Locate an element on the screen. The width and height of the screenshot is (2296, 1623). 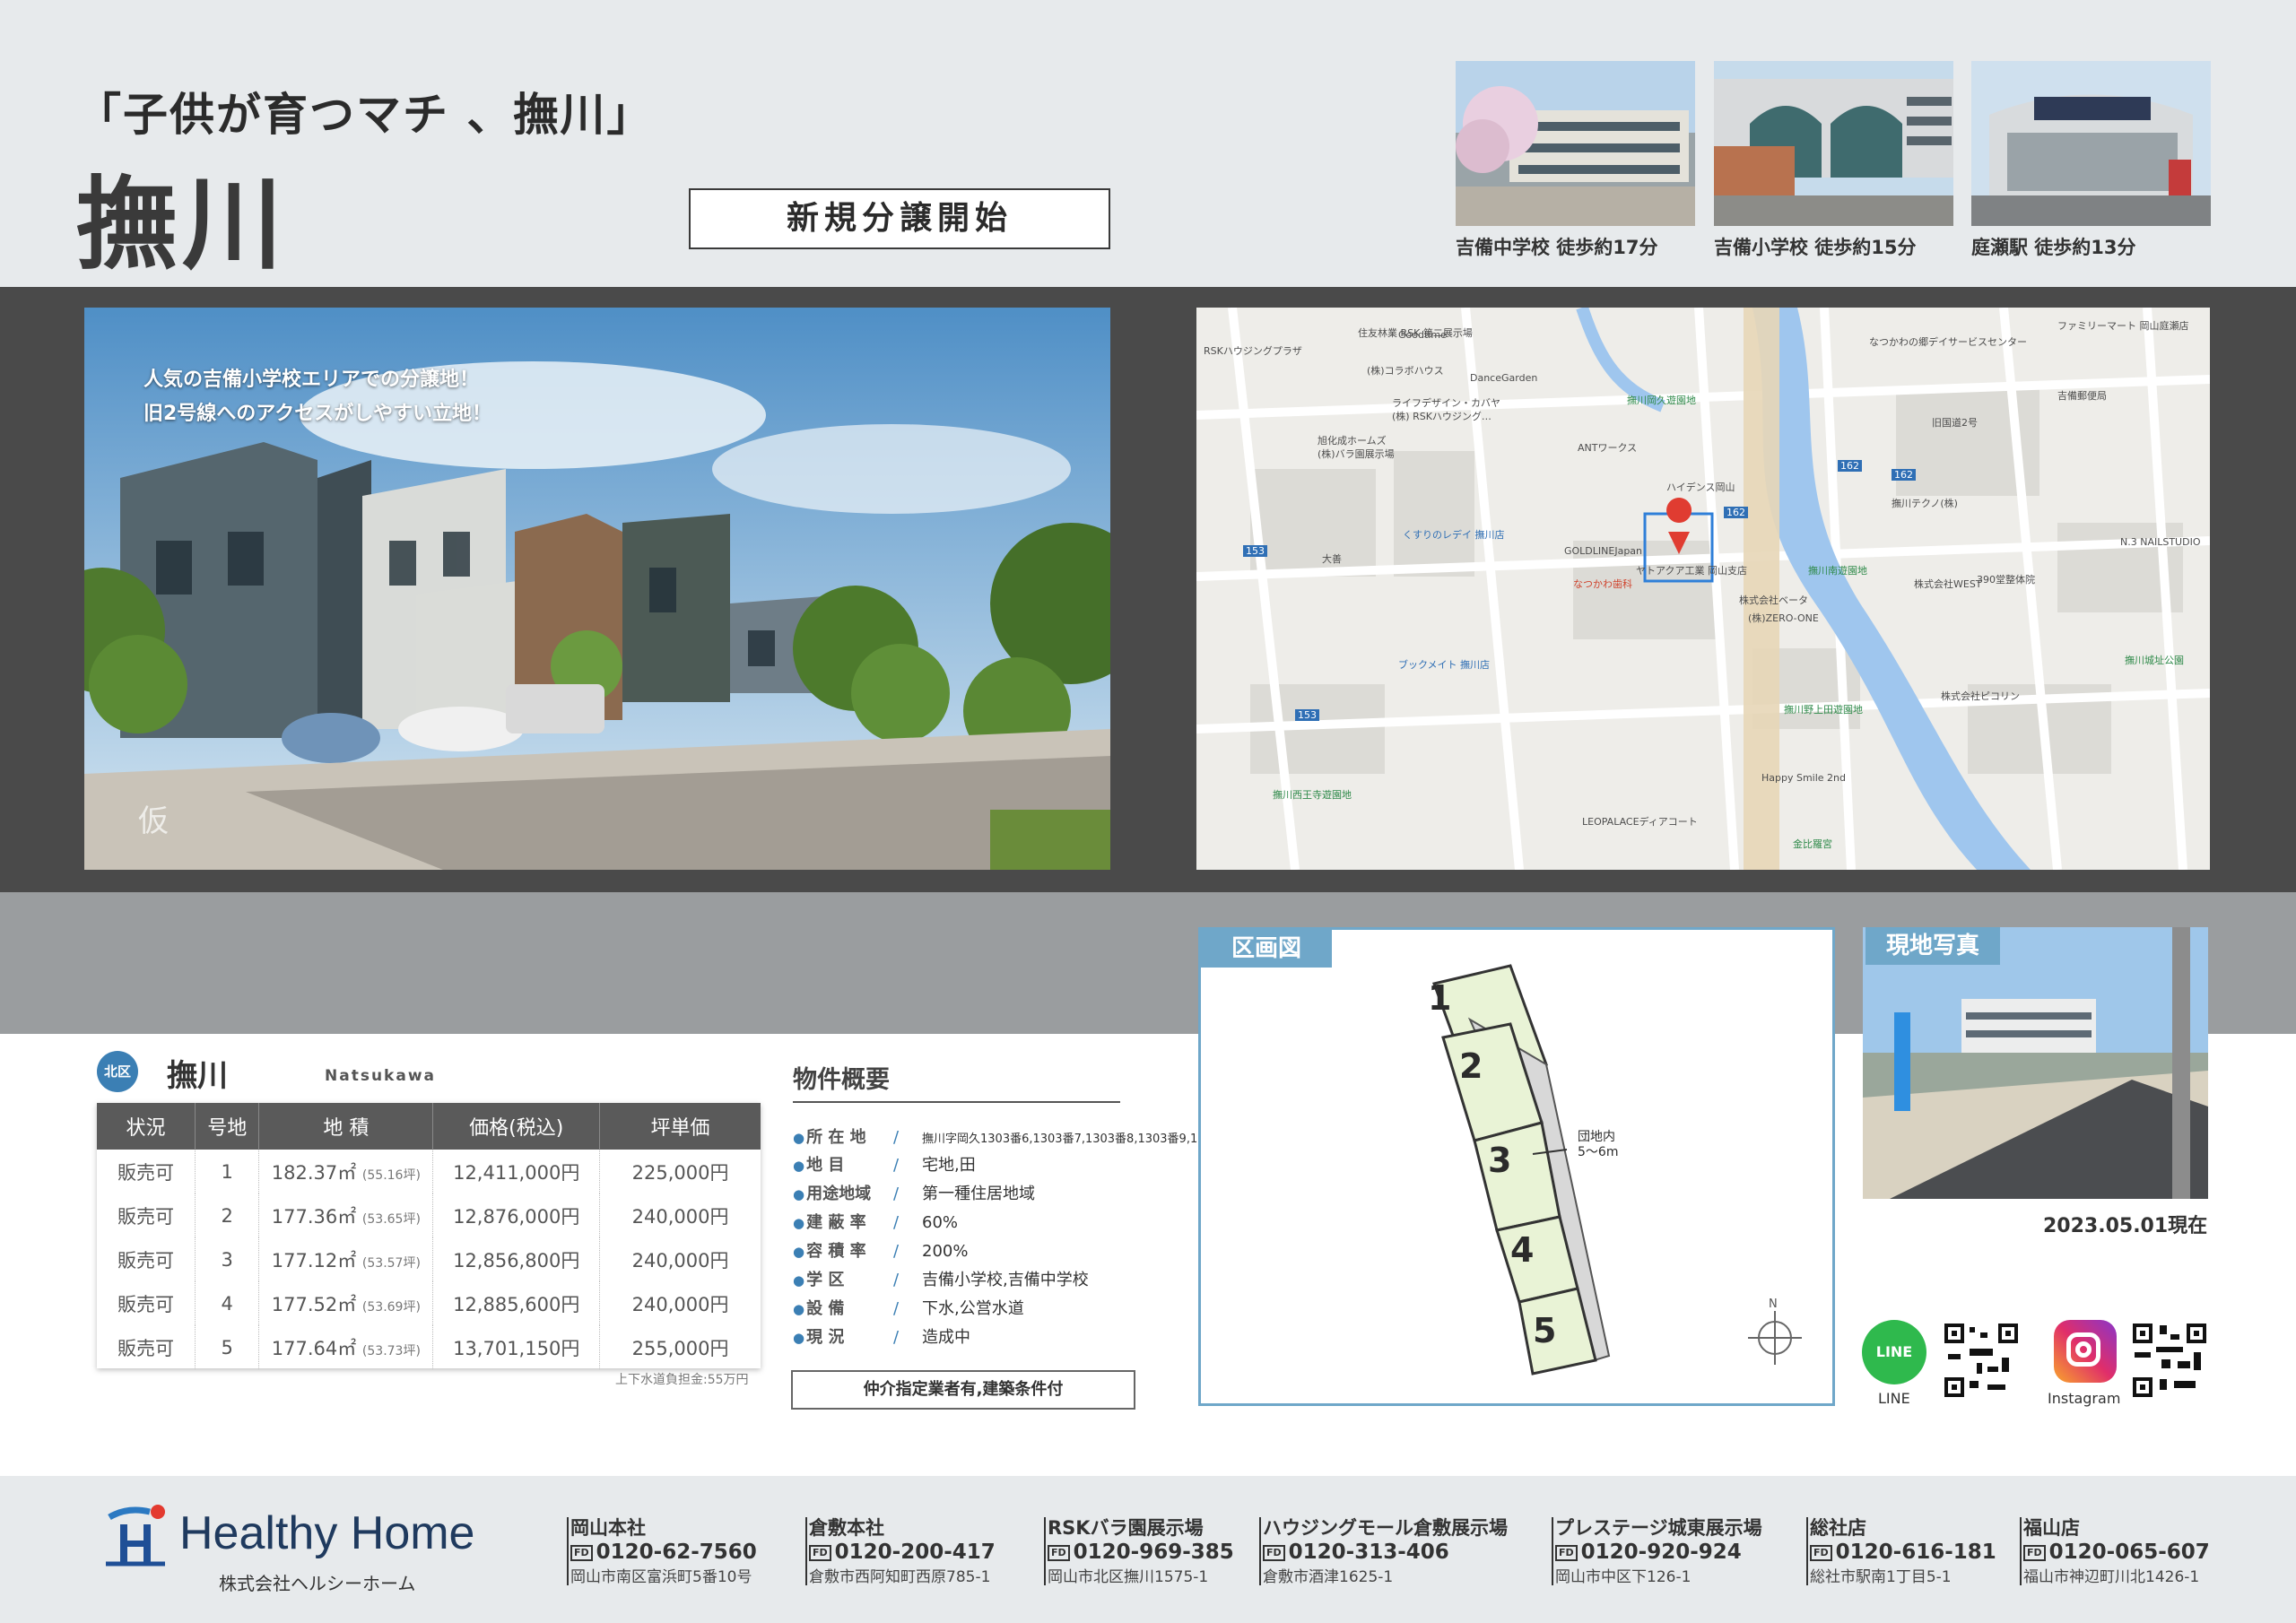
cell-unit-price: 255,000円 is located at coordinates (680, 1348).